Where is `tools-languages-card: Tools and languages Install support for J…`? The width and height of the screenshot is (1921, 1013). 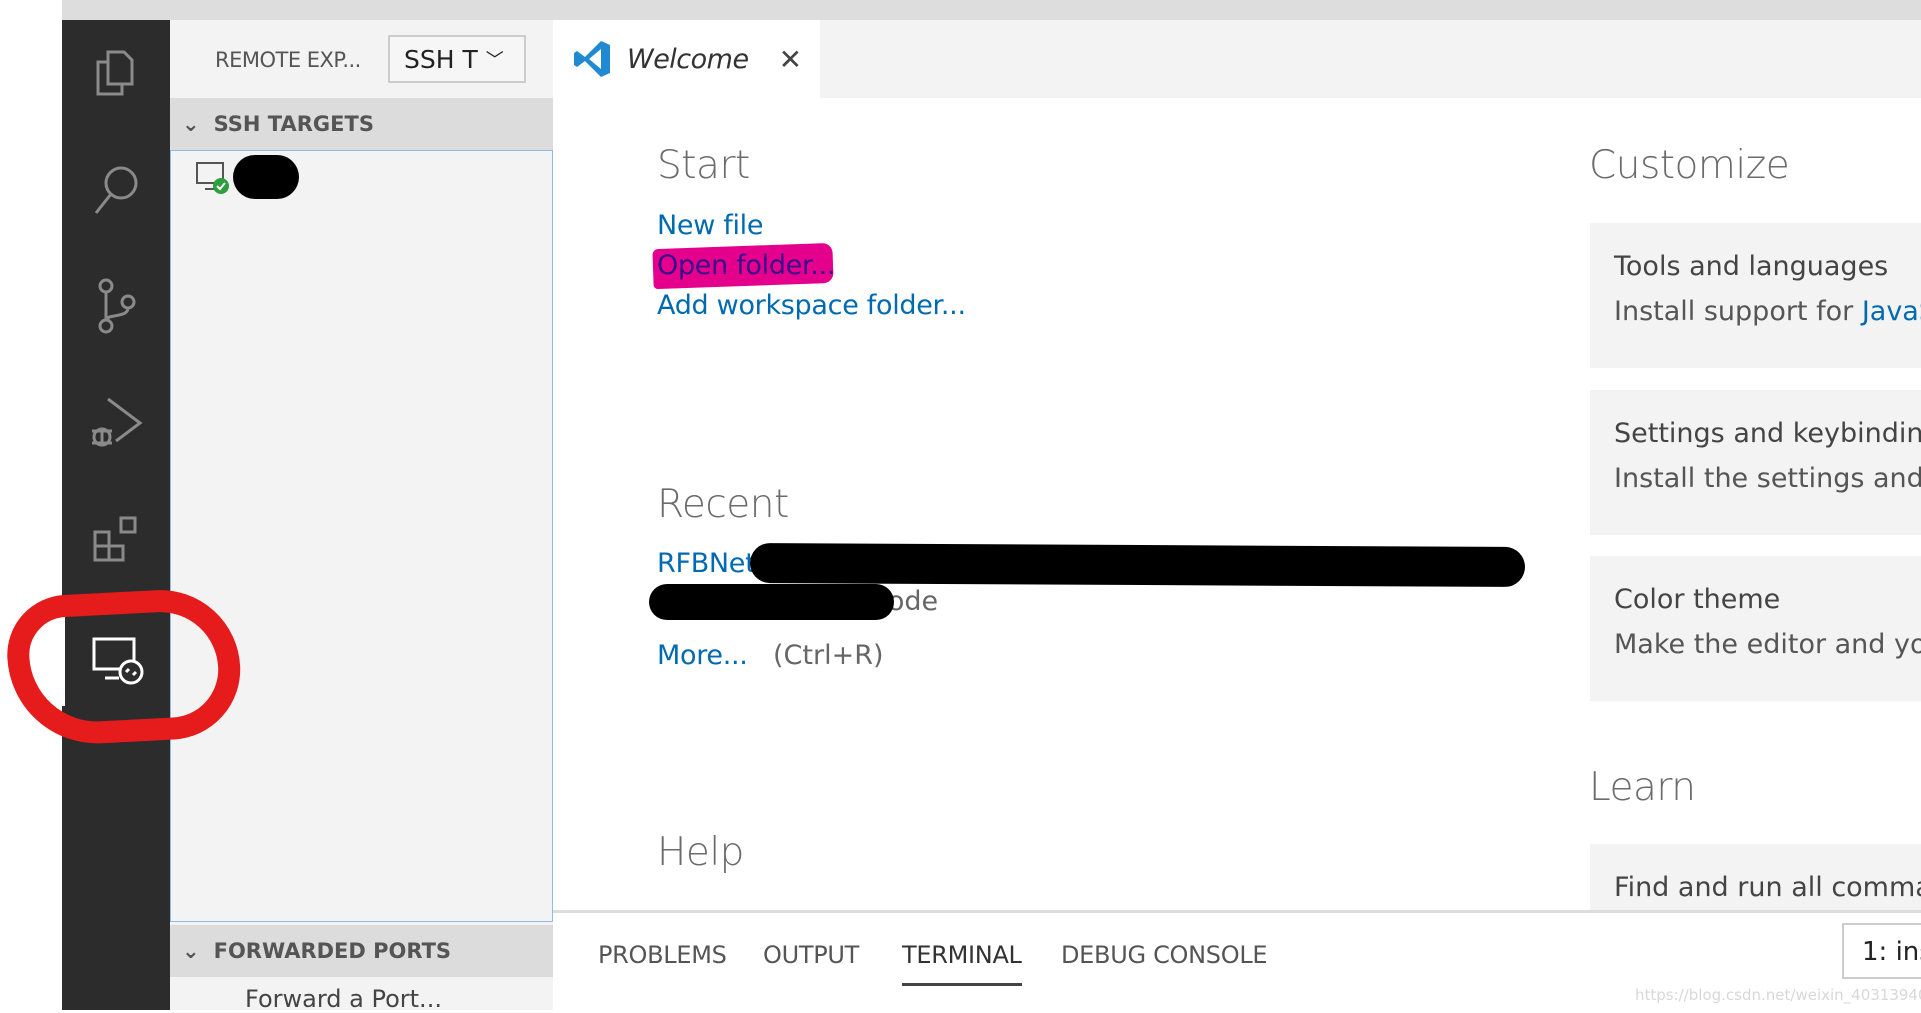 tools-languages-card: Tools and languages Install support for J… is located at coordinates (1755, 295).